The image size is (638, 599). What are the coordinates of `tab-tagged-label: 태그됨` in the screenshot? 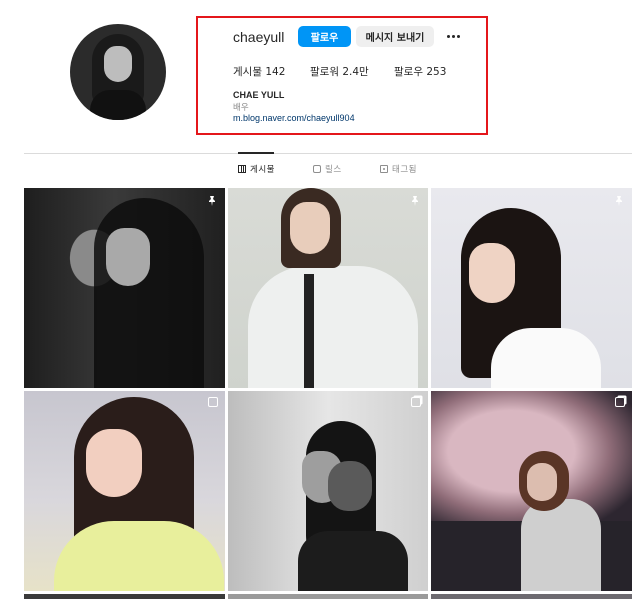 It's located at (404, 170).